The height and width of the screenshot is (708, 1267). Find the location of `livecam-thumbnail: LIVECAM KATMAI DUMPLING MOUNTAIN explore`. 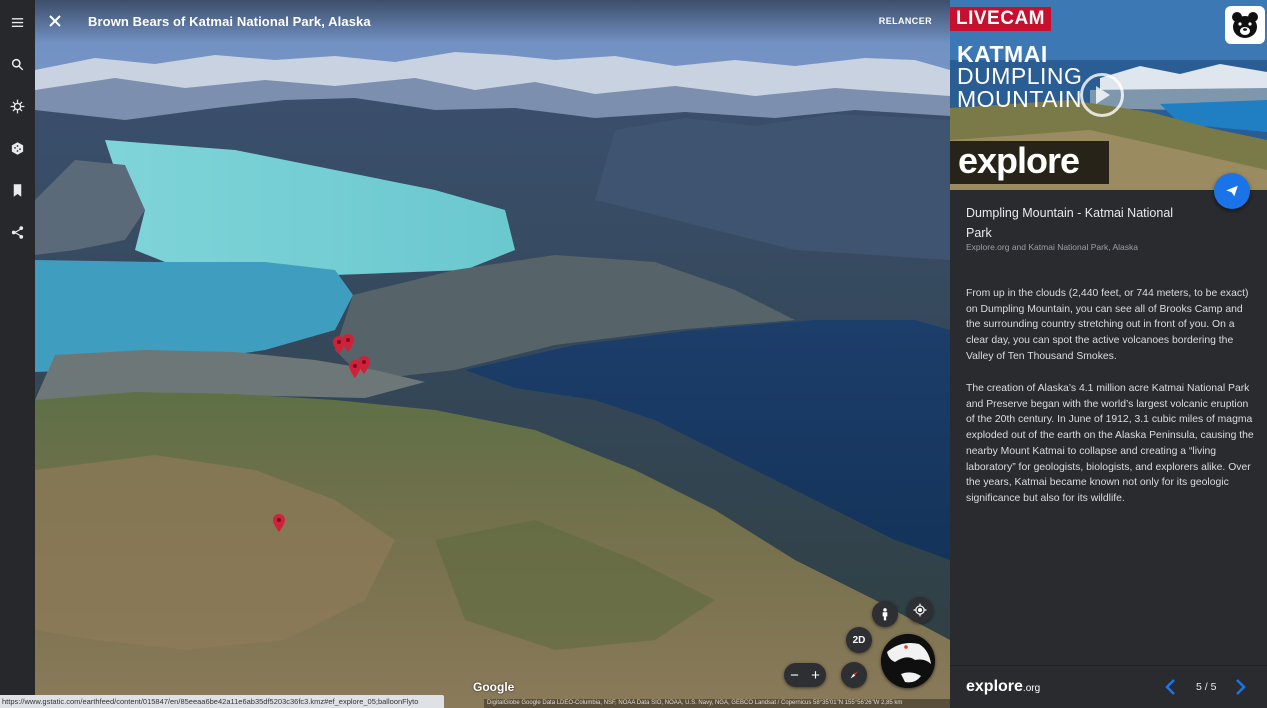

livecam-thumbnail: LIVECAM KATMAI DUMPLING MOUNTAIN explore is located at coordinates (1108, 95).